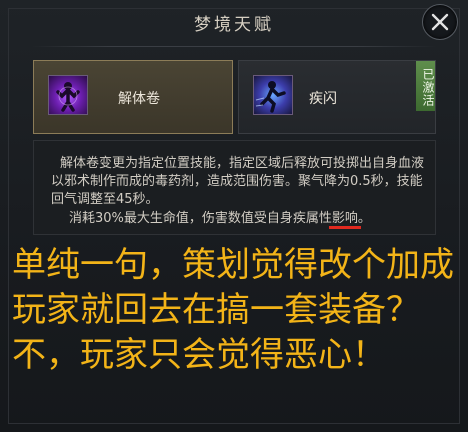 This screenshot has height=432, width=468. Describe the element at coordinates (220, 218) in the screenshot. I see `talent-cost-line: 消耗30%最大生命值，伤害数值受自身疾属性影响。` at that location.